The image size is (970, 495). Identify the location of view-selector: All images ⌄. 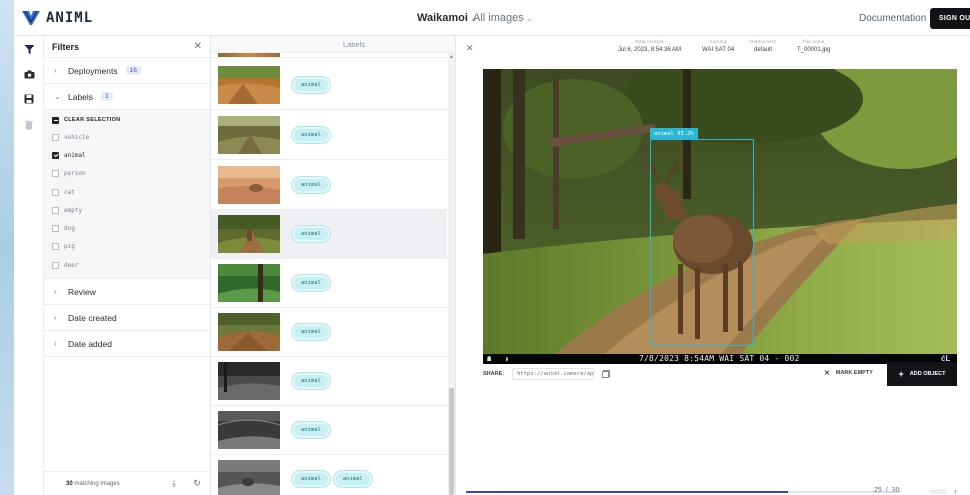
(503, 18).